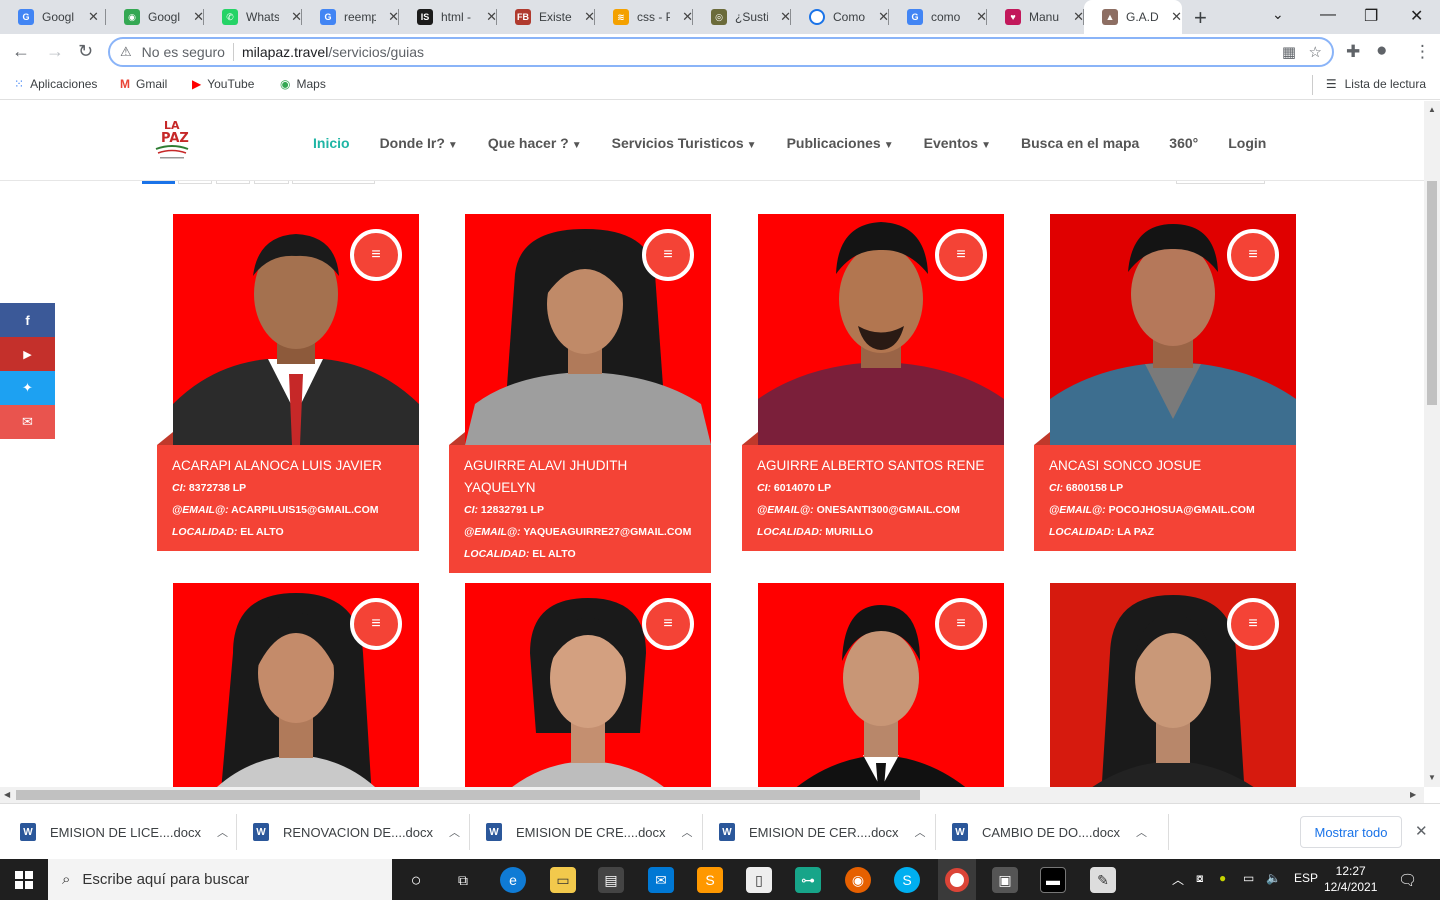 Image resolution: width=1440 pixels, height=900 pixels. Describe the element at coordinates (611, 880) in the screenshot. I see `store-icon: ▤` at that location.